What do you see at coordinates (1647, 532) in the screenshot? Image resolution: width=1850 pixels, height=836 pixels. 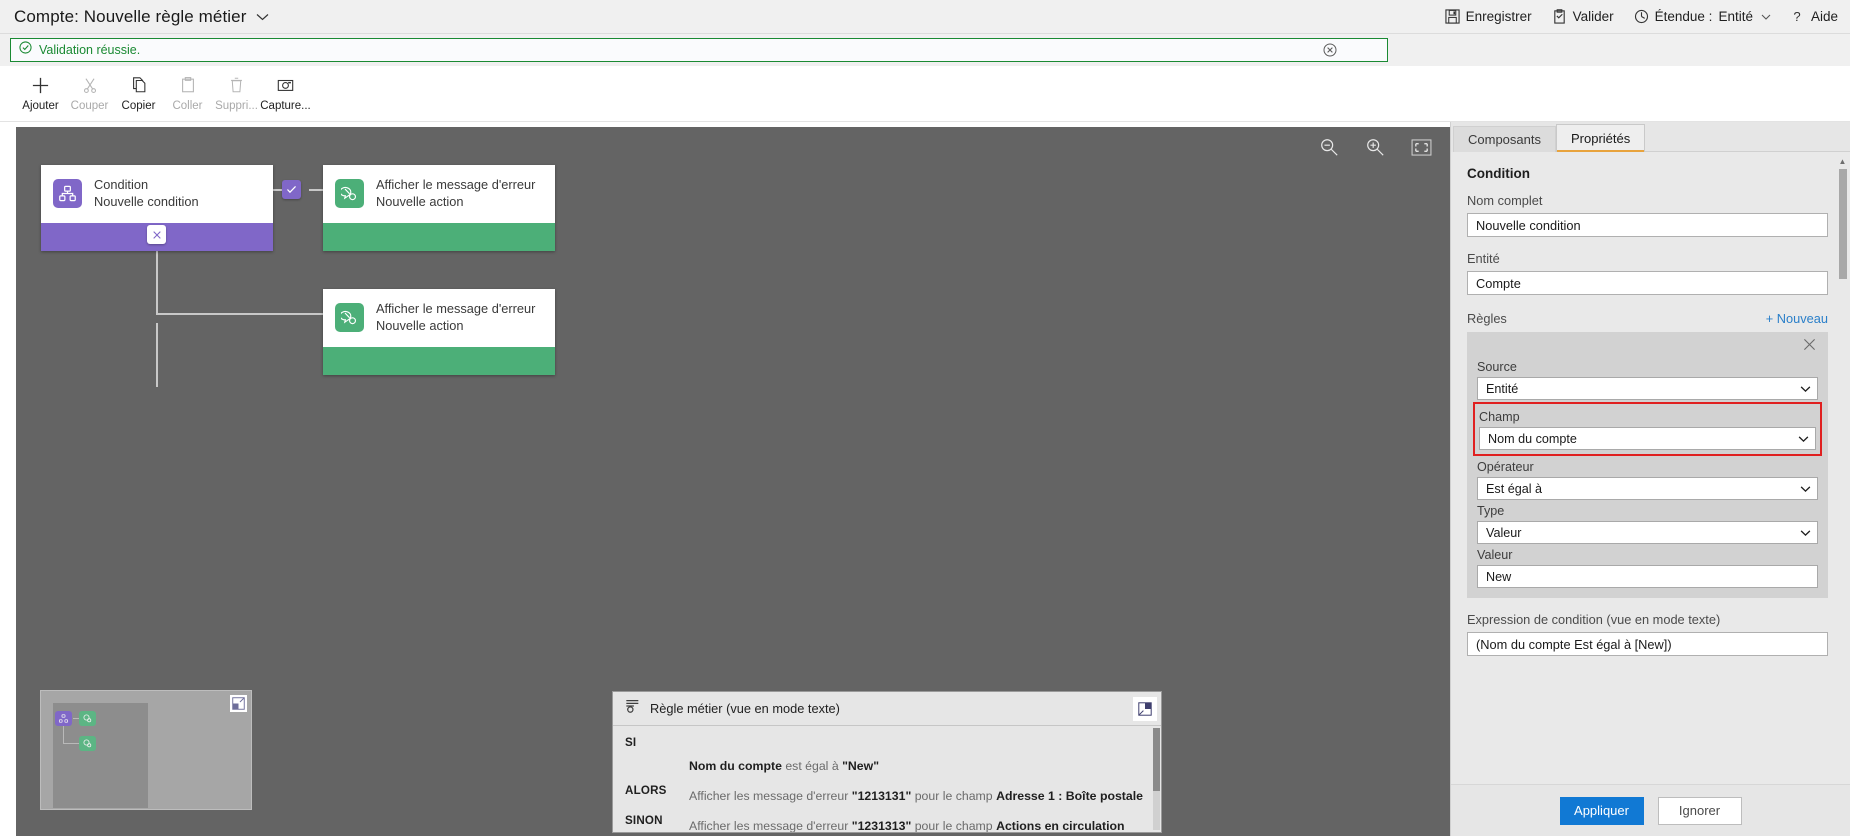 I see `type-select: Valeur` at bounding box center [1647, 532].